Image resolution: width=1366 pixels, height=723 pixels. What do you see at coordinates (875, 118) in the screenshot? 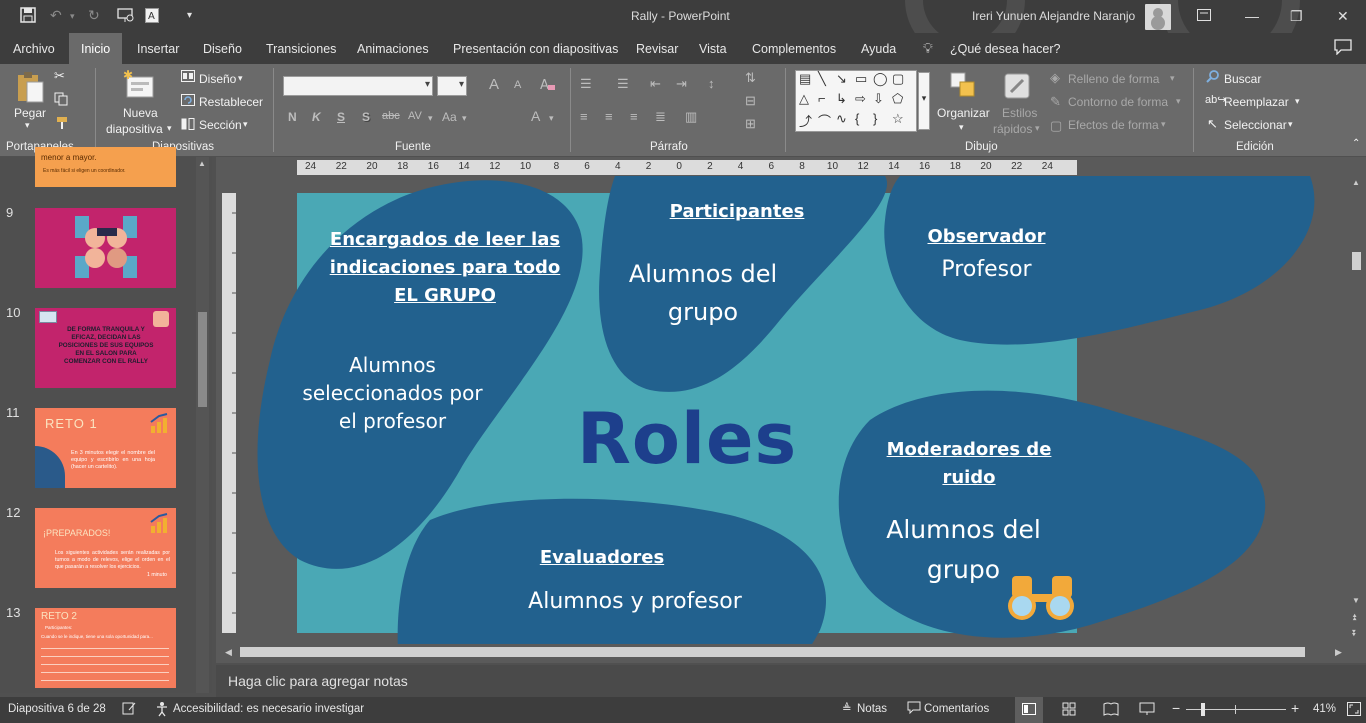
I see `brace-right-shape-icon: }` at bounding box center [875, 118].